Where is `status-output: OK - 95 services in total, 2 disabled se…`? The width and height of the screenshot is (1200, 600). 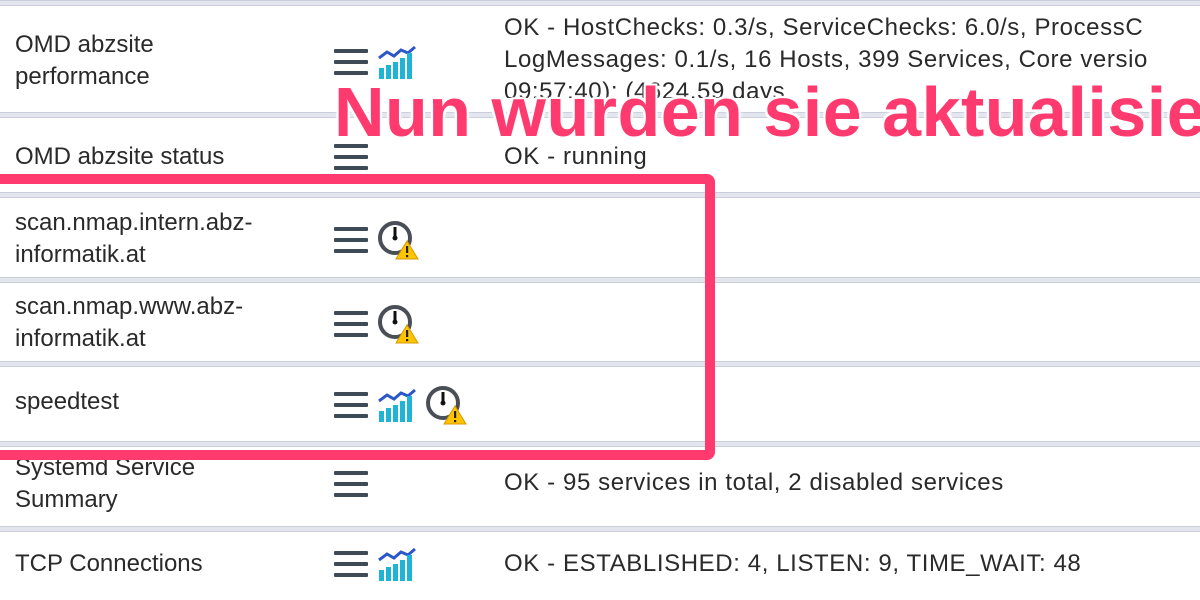
status-output: OK - 95 services in total, 2 disabled se… is located at coordinates (754, 482).